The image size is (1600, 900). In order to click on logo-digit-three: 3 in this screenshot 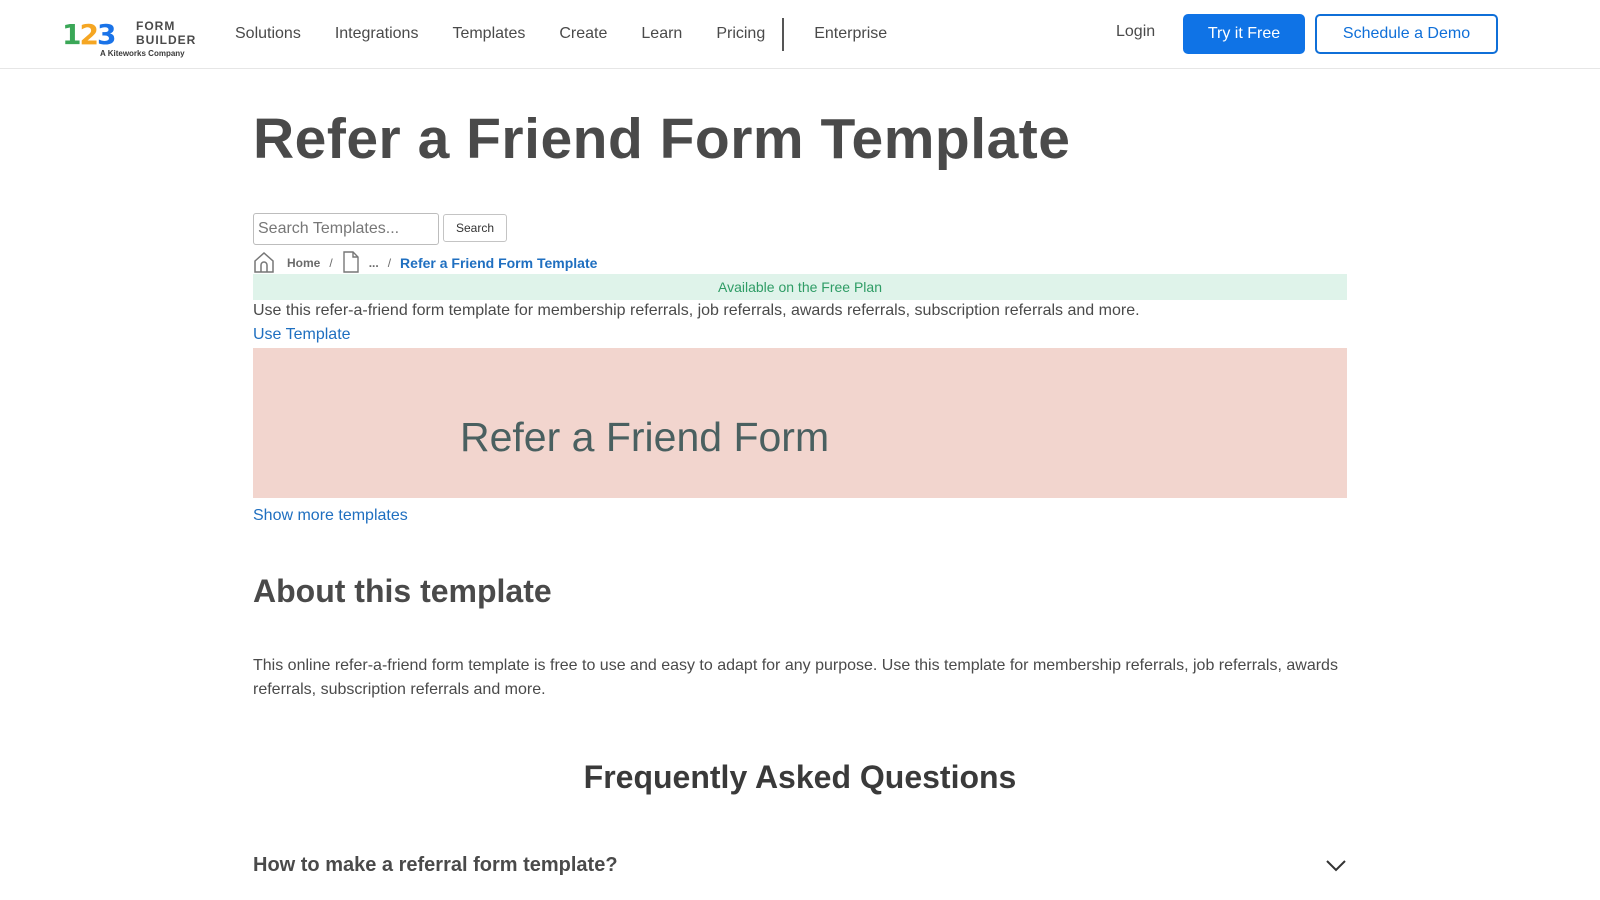, I will do `click(106, 34)`.